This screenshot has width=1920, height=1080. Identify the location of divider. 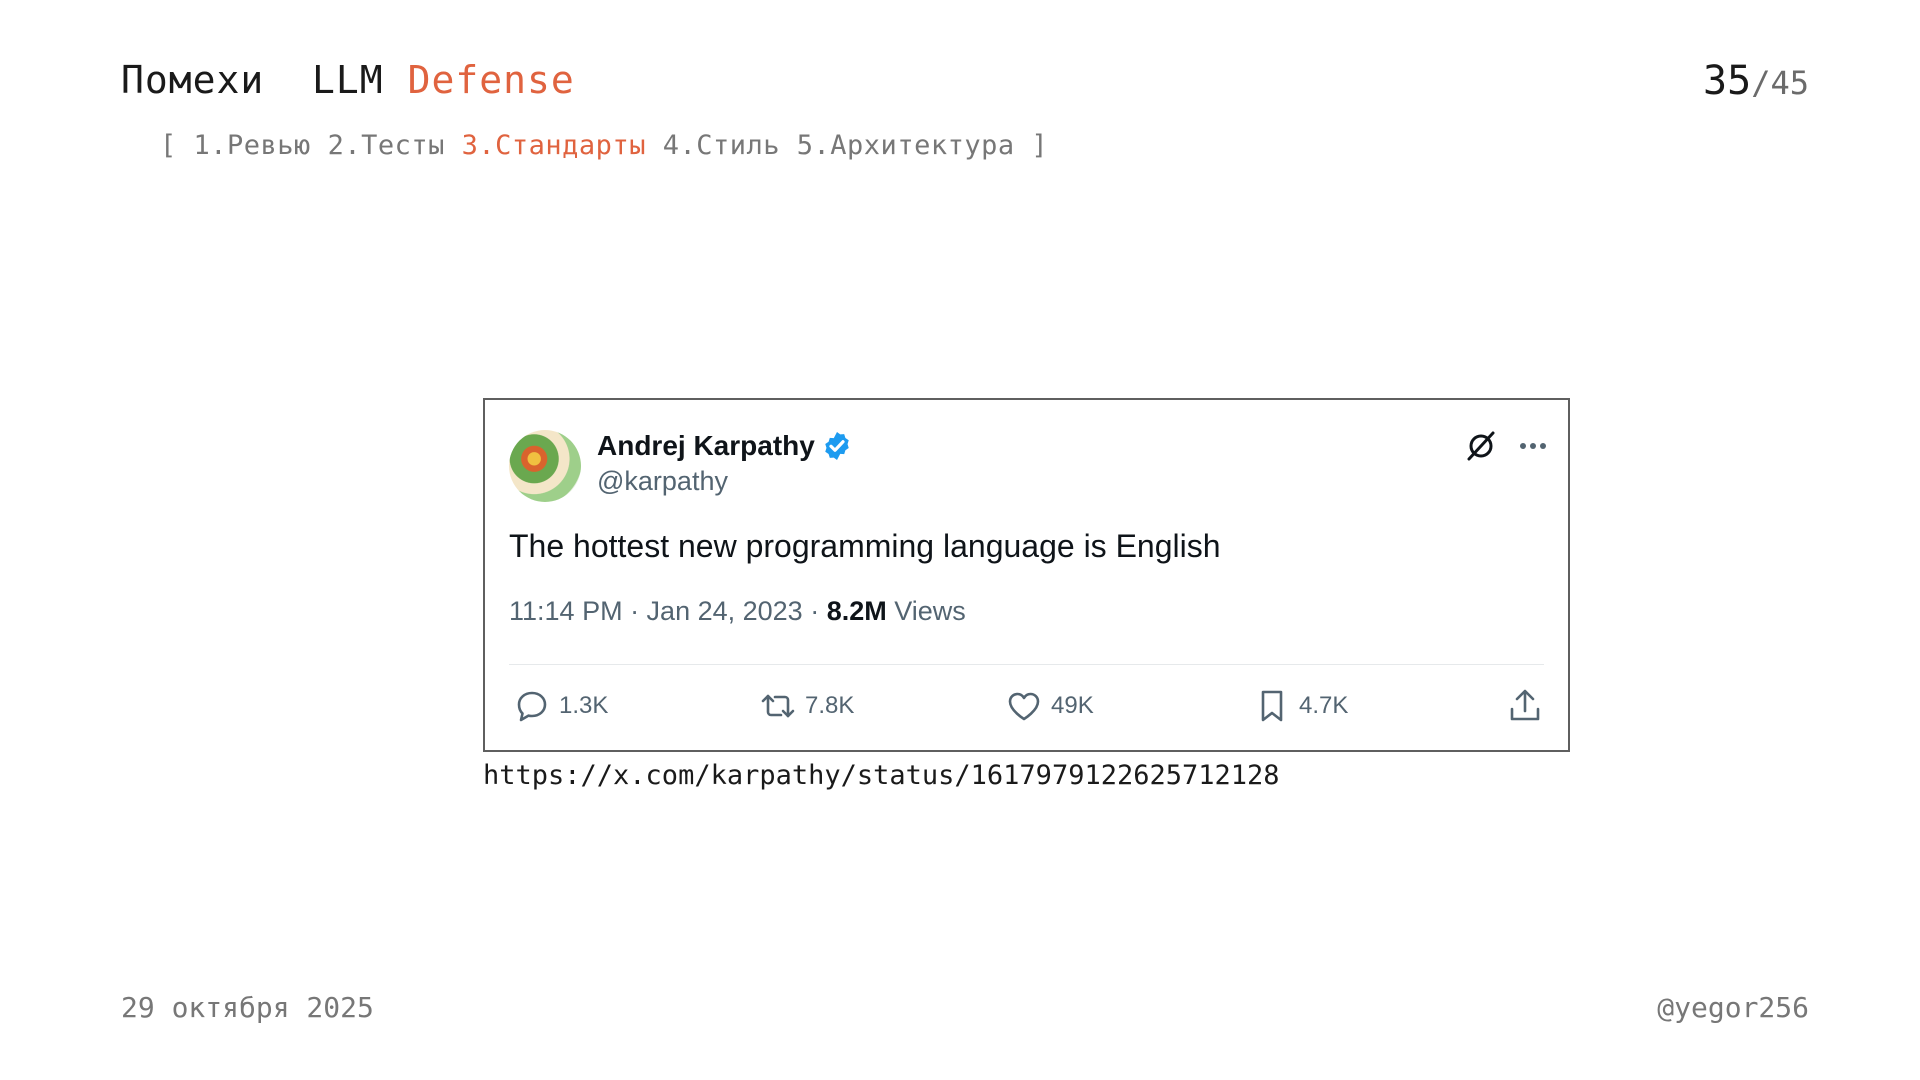
(1026, 664).